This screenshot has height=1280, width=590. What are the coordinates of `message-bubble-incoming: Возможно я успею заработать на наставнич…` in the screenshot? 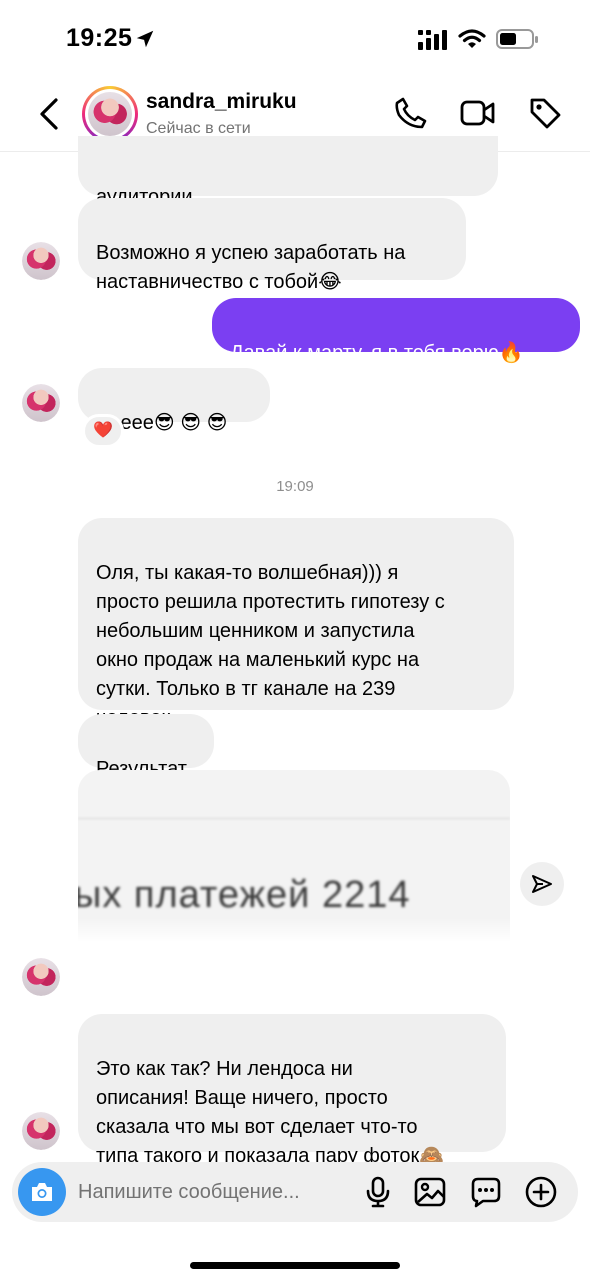 It's located at (272, 245).